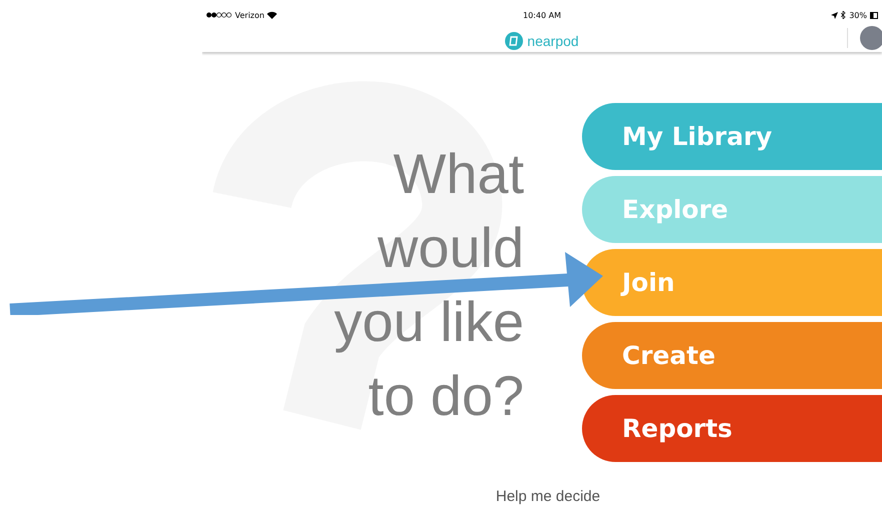  What do you see at coordinates (732, 136) in the screenshot?
I see `option-button: My Library` at bounding box center [732, 136].